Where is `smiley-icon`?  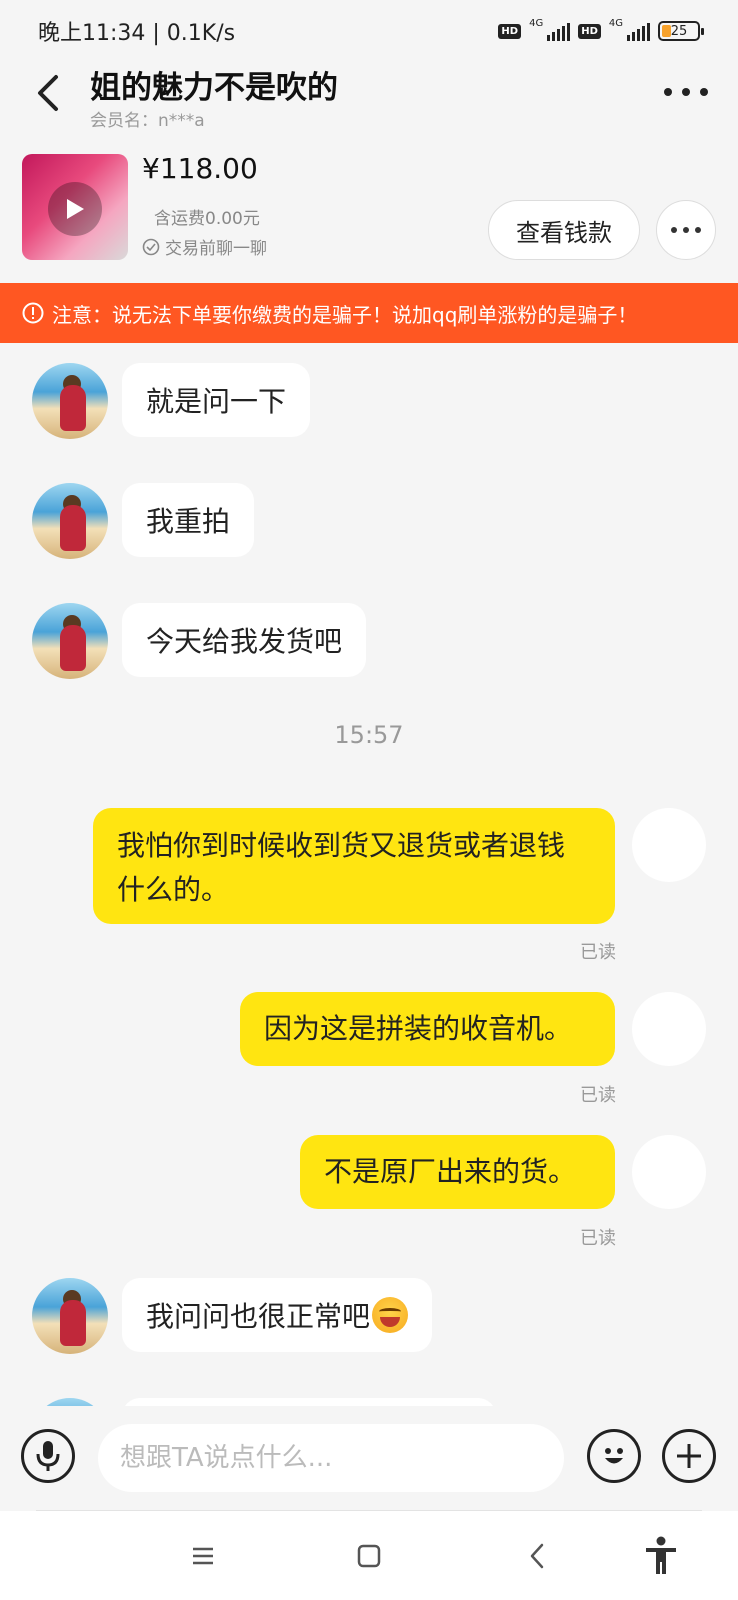 smiley-icon is located at coordinates (614, 1456).